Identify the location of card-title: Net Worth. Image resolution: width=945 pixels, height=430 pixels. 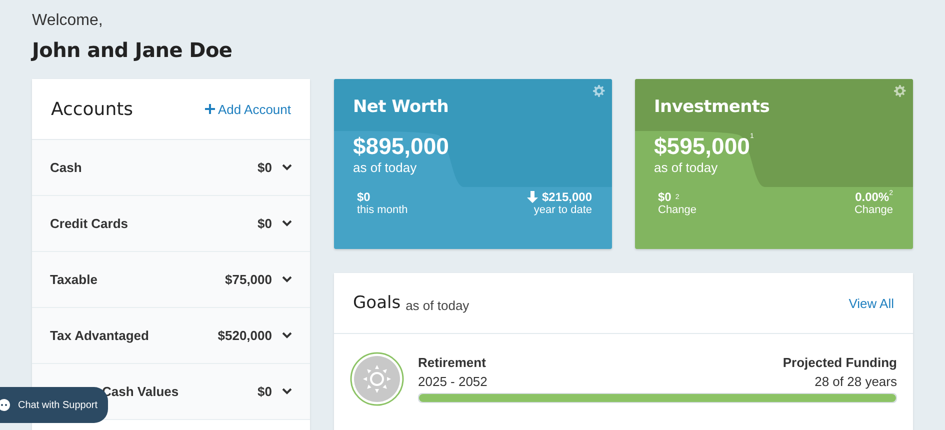
(401, 107).